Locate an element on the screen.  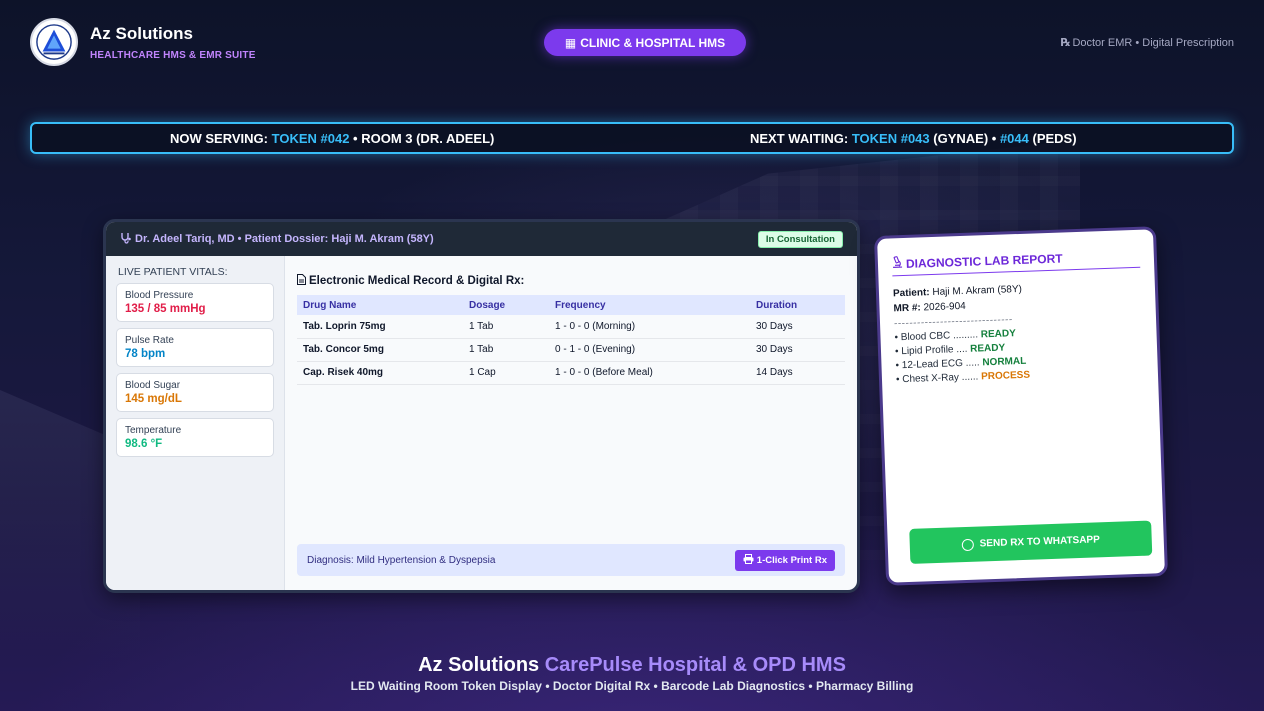
rx-icon: ℞ is located at coordinates (1065, 43).